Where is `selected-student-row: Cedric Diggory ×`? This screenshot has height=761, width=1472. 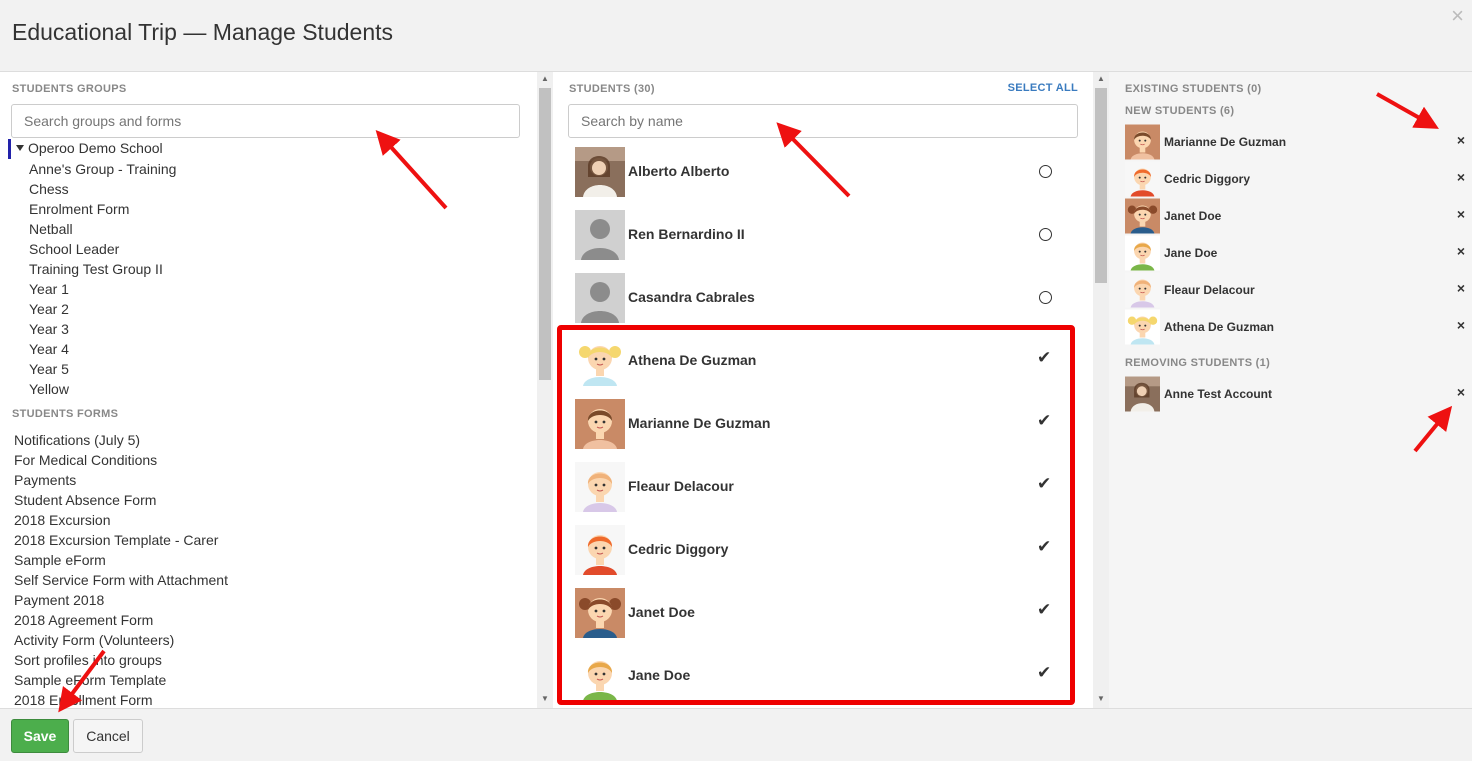
selected-student-row: Cedric Diggory × is located at coordinates (1295, 179).